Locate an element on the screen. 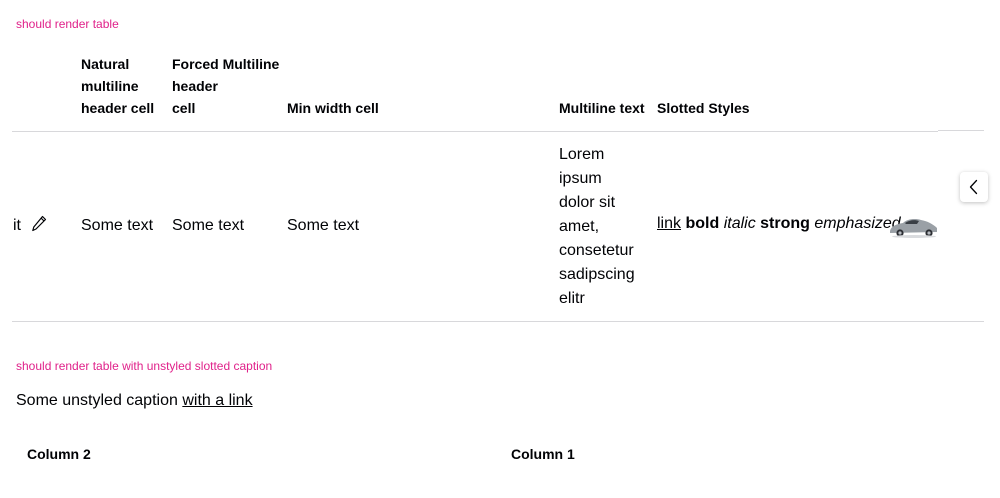  slotted-italic: italic is located at coordinates (739, 223).